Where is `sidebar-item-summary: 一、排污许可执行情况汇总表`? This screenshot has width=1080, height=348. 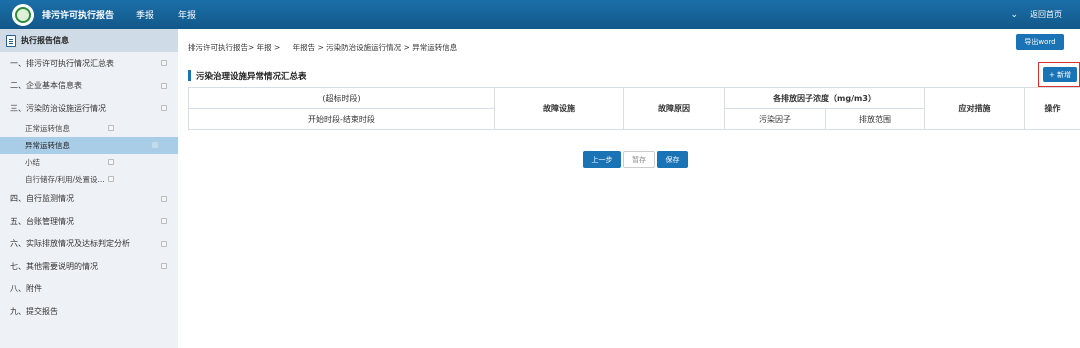
sidebar-item-summary: 一、排污许可执行情况汇总表 is located at coordinates (89, 63).